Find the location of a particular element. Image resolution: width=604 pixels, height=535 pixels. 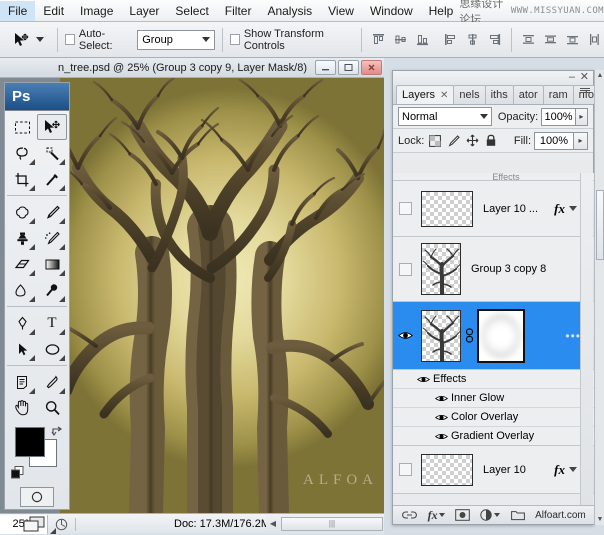

menu-item-file: File is located at coordinates (18, 10).